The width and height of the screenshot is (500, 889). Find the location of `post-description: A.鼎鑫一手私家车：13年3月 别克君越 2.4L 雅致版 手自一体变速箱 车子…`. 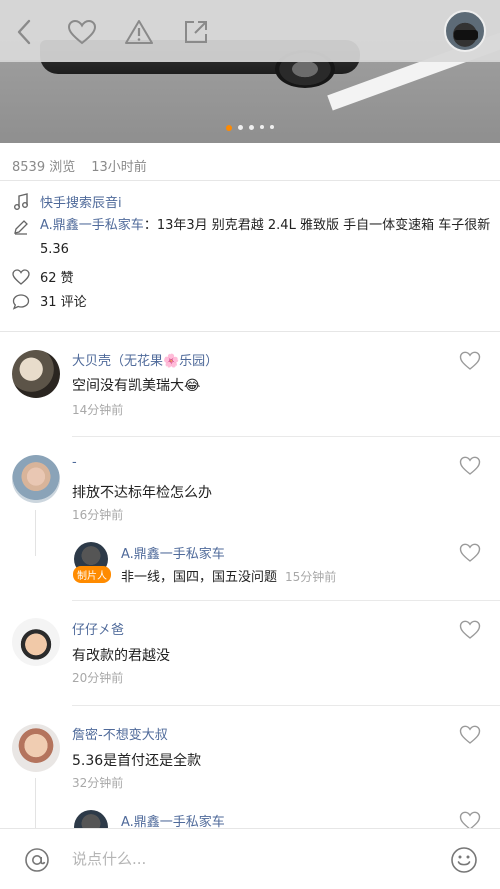

post-description: A.鼎鑫一手私家车：13年3月 别克君越 2.4L 雅致版 手自一体变速箱 车子… is located at coordinates (265, 237).